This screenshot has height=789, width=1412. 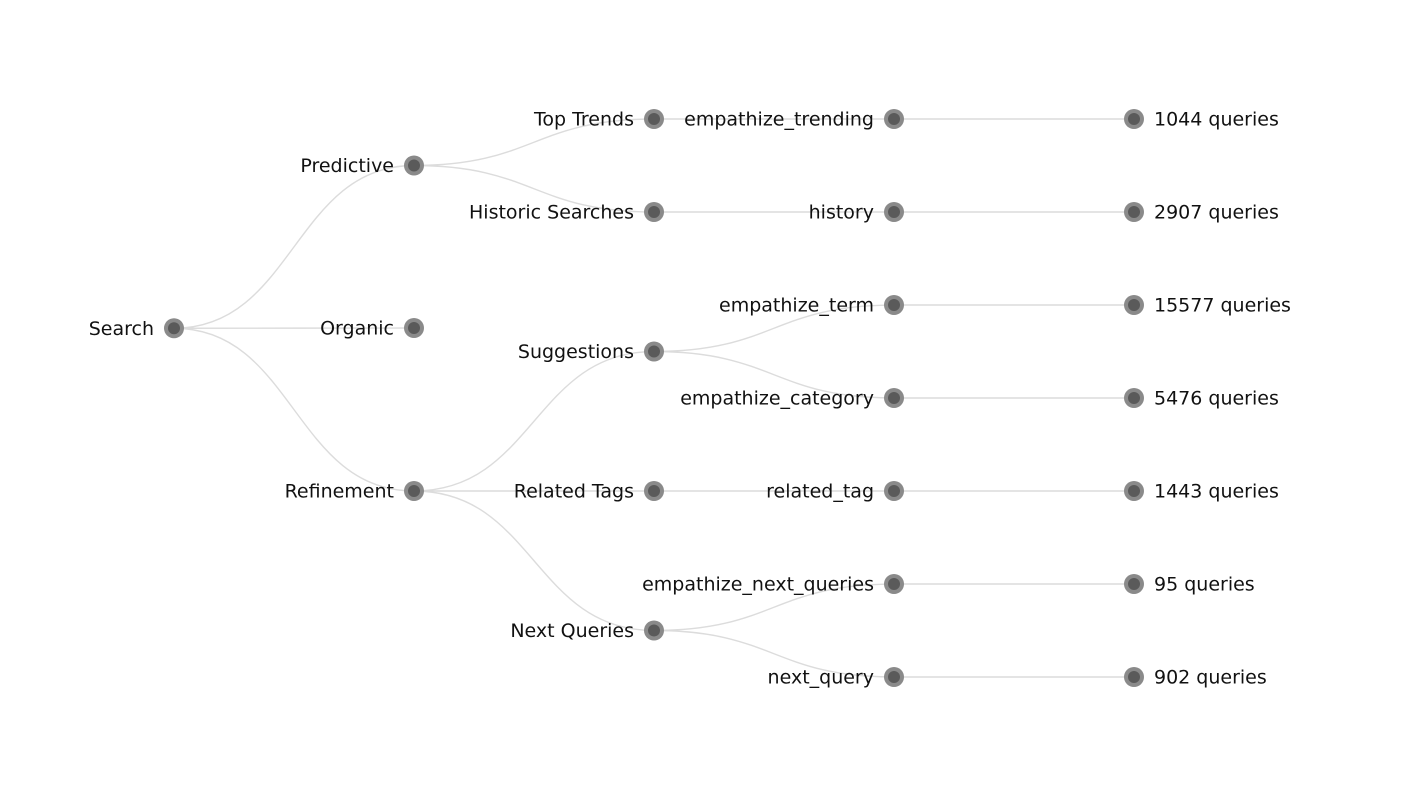 I want to click on tree-node-queries-902: 902 queries, so click(x=1195, y=678).